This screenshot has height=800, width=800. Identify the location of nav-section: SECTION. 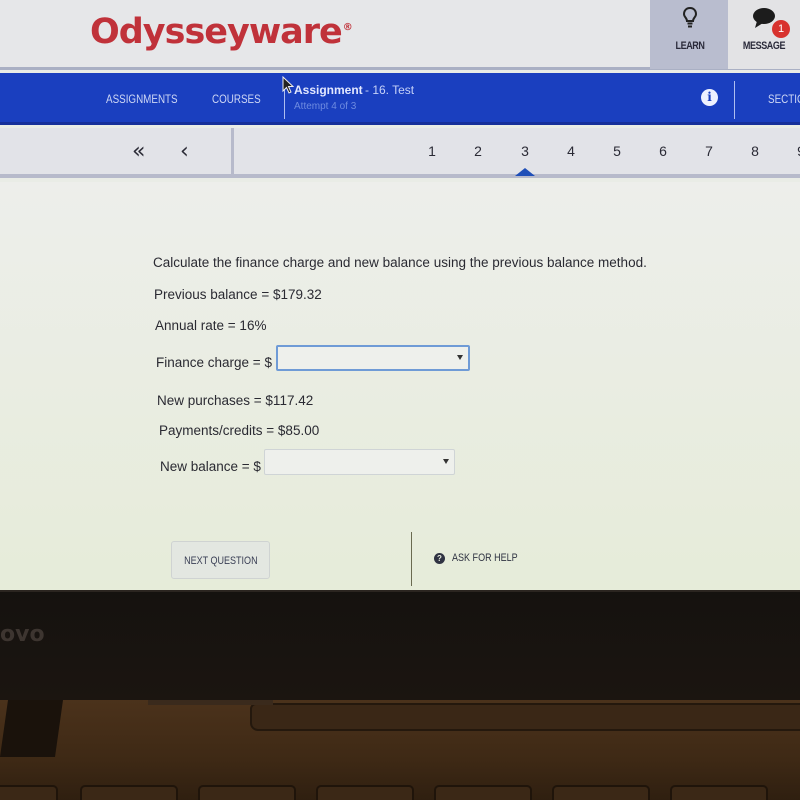
(784, 99).